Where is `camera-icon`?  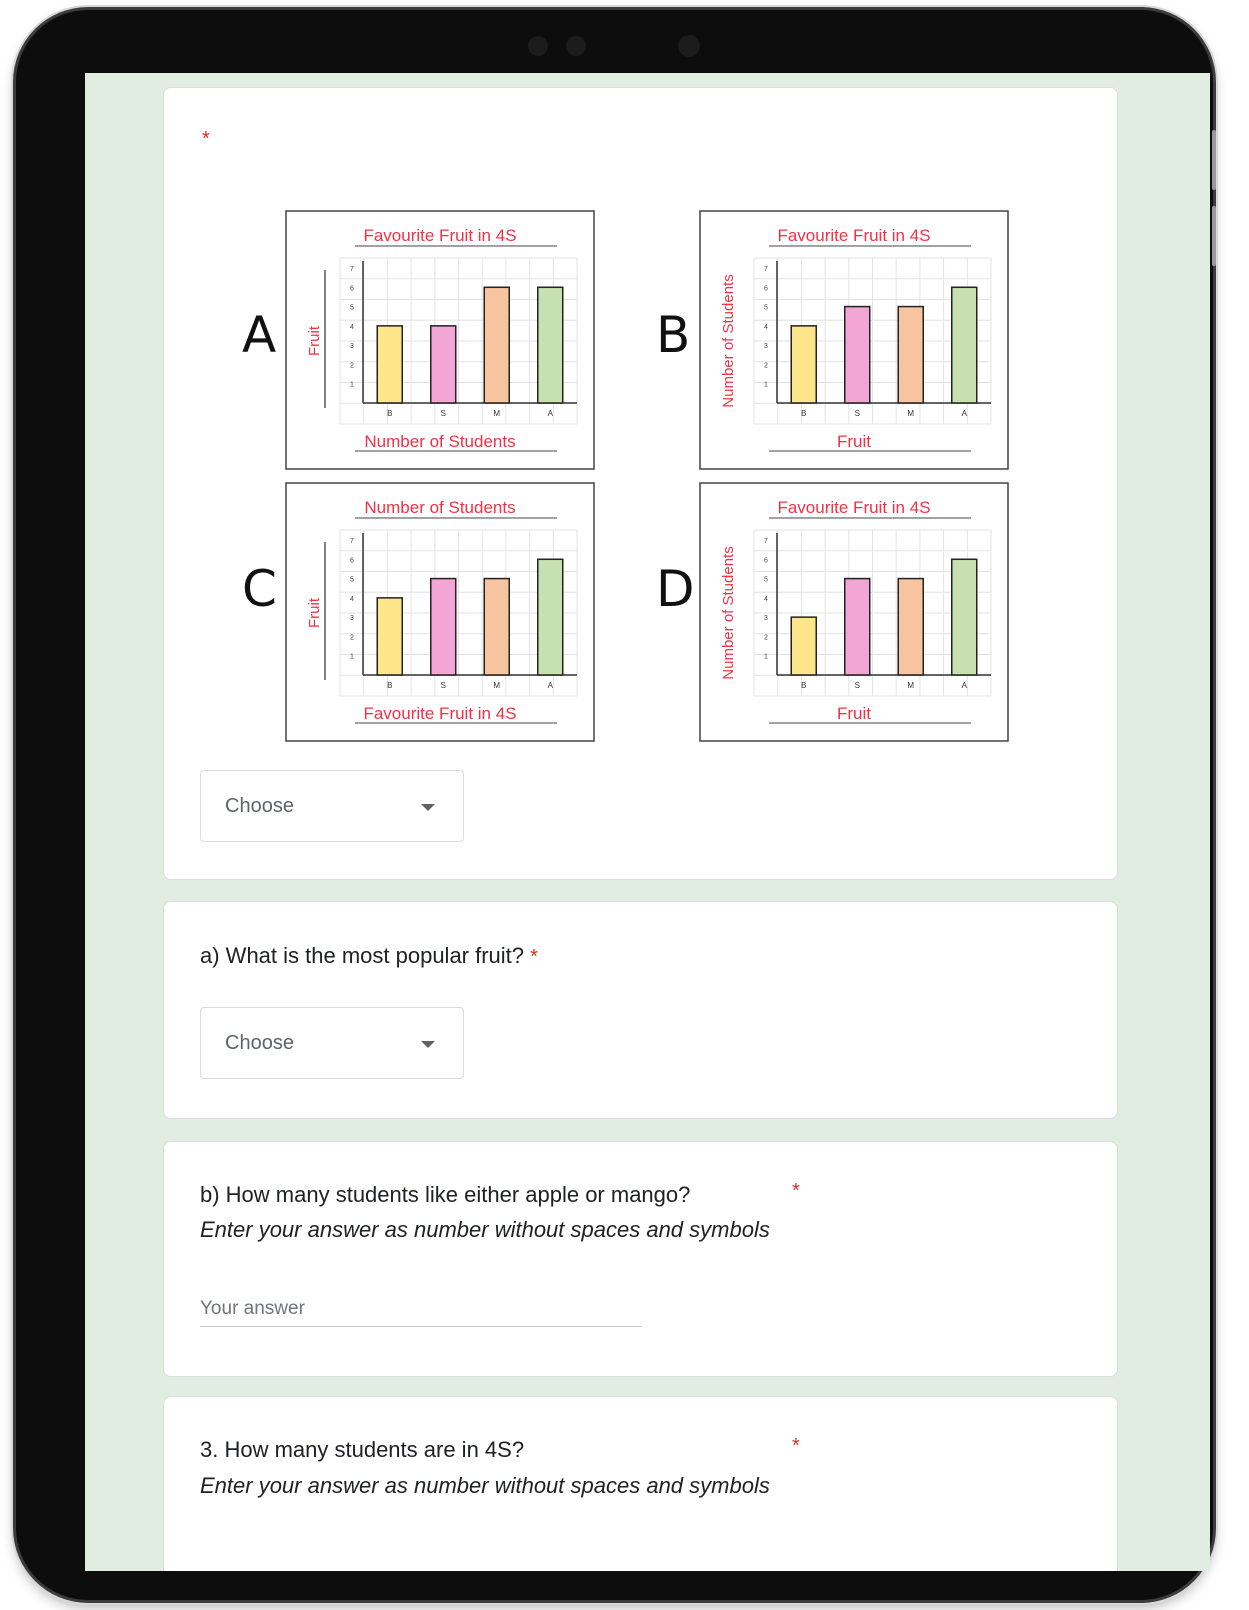
camera-icon is located at coordinates (538, 46).